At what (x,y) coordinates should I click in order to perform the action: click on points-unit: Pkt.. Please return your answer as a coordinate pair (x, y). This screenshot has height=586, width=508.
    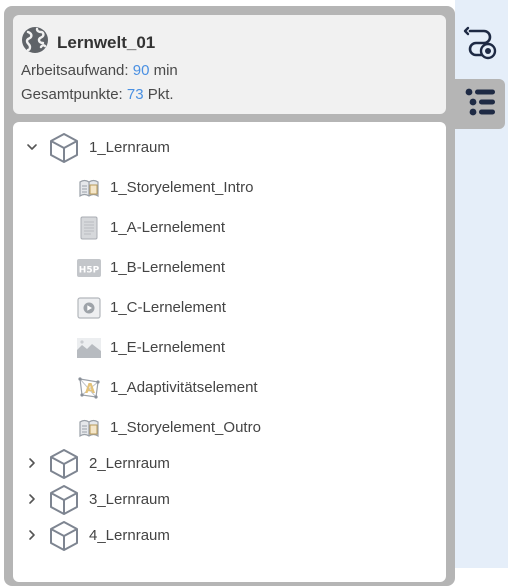
    Looking at the image, I should click on (160, 94).